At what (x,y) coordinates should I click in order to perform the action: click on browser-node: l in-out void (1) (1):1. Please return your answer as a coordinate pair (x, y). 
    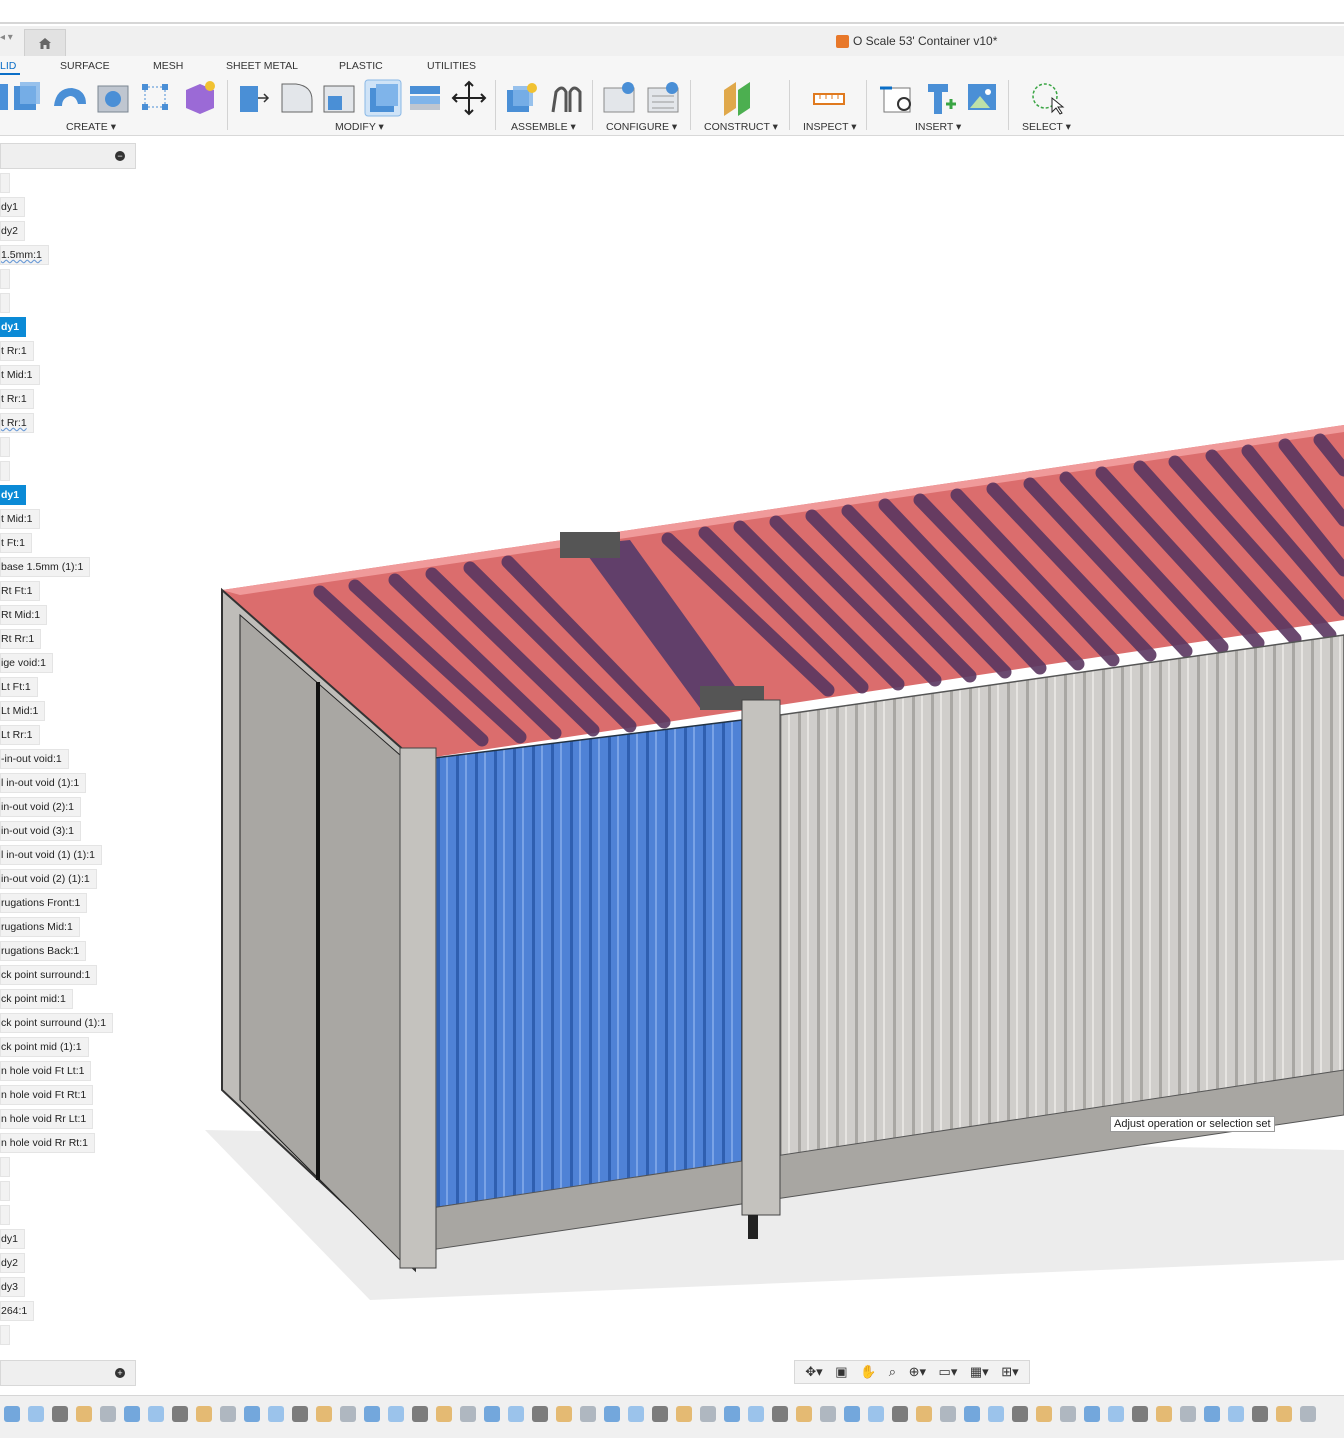
    Looking at the image, I should click on (51, 855).